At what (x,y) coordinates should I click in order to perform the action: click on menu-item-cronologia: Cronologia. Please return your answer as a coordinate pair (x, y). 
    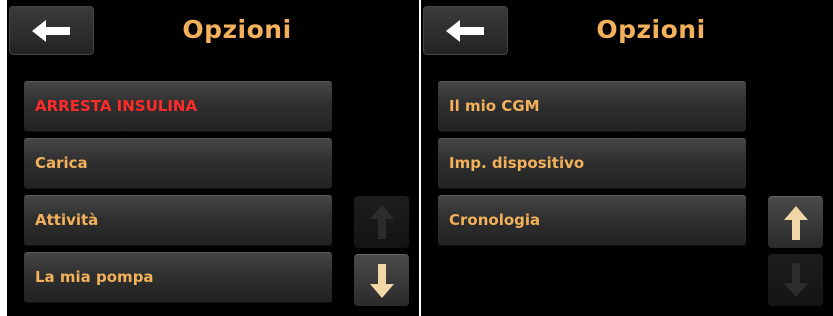
    Looking at the image, I should click on (592, 220).